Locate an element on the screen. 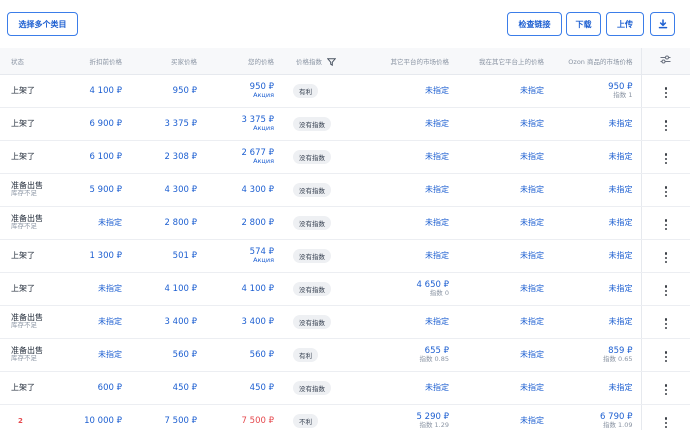  discount-price-cell: 1 300 ₽ is located at coordinates (102, 256).